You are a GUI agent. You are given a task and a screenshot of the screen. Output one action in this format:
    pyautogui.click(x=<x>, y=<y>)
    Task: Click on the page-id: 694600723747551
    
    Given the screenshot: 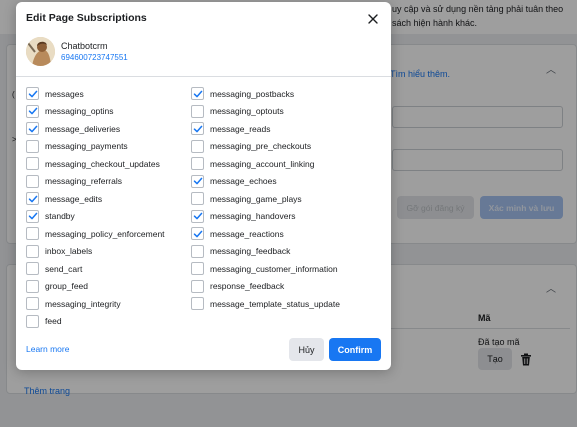 What is the action you would take?
    pyautogui.click(x=94, y=57)
    